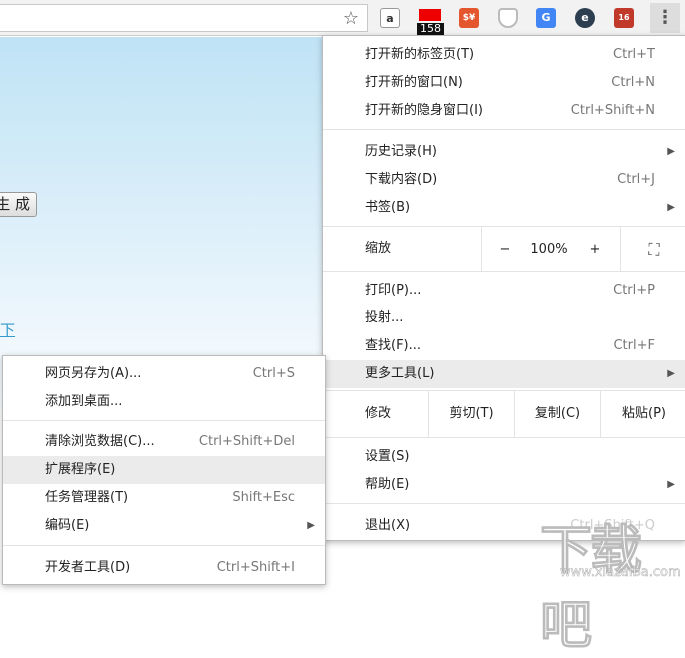 This screenshot has height=658, width=685. Describe the element at coordinates (164, 498) in the screenshot. I see `submenu-task-manager: 任务管理器(T) Shift+Esc` at that location.